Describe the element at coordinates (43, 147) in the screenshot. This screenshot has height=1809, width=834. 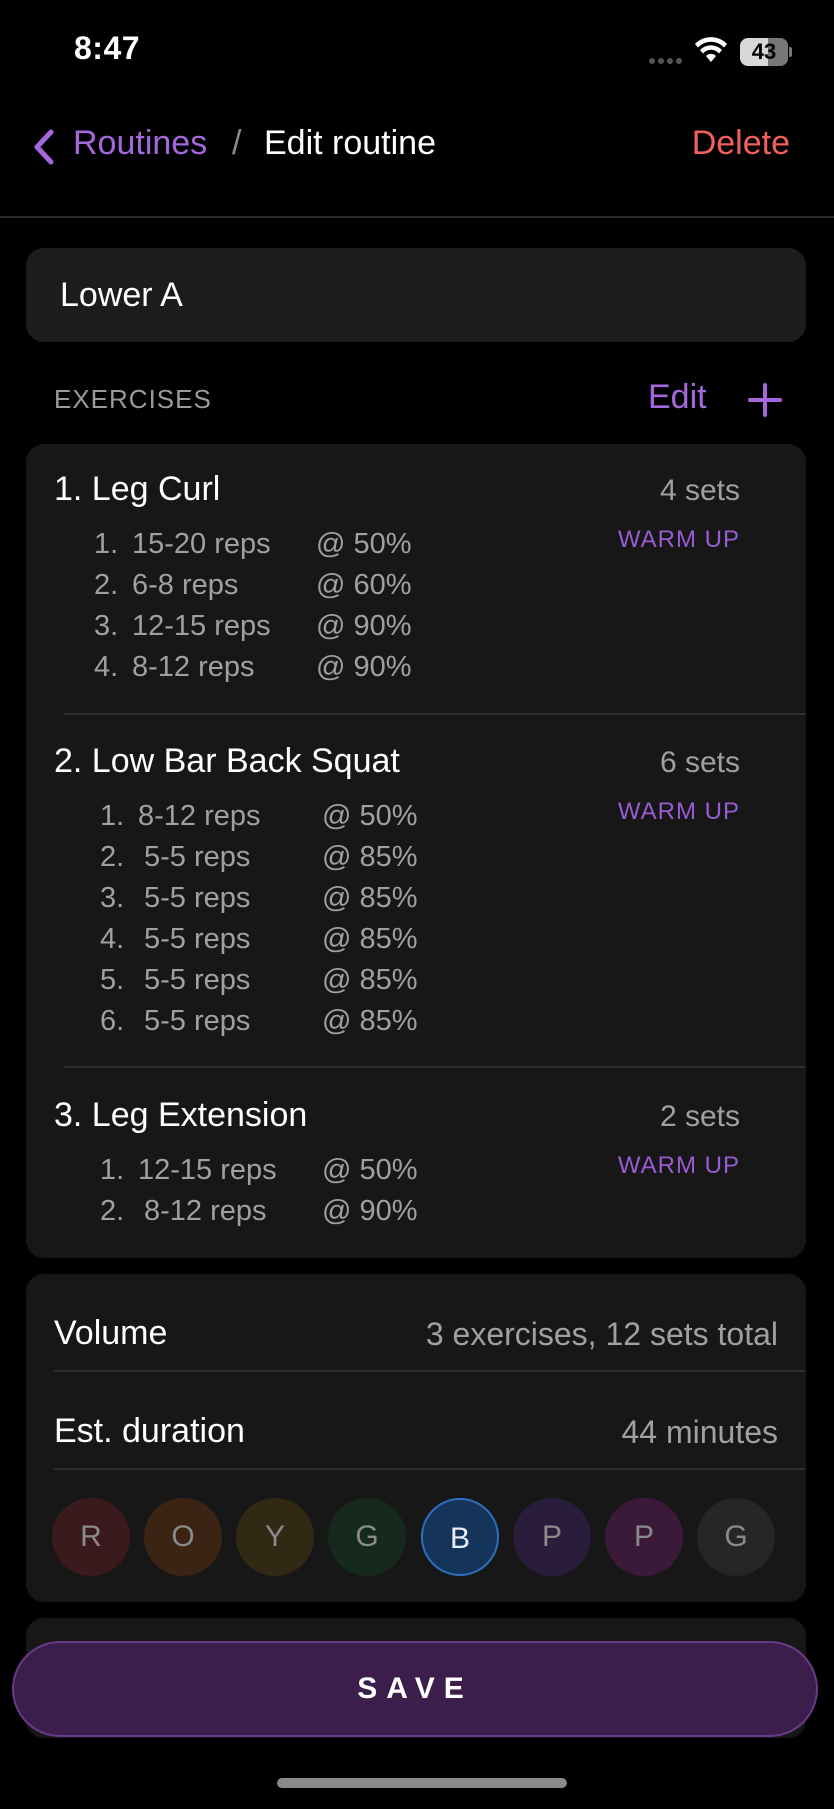
I see `chevron-left-icon` at that location.